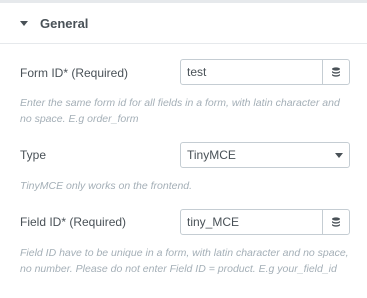 This screenshot has width=367, height=298. I want to click on form-id-label: Form ID* (Required), so click(74, 73).